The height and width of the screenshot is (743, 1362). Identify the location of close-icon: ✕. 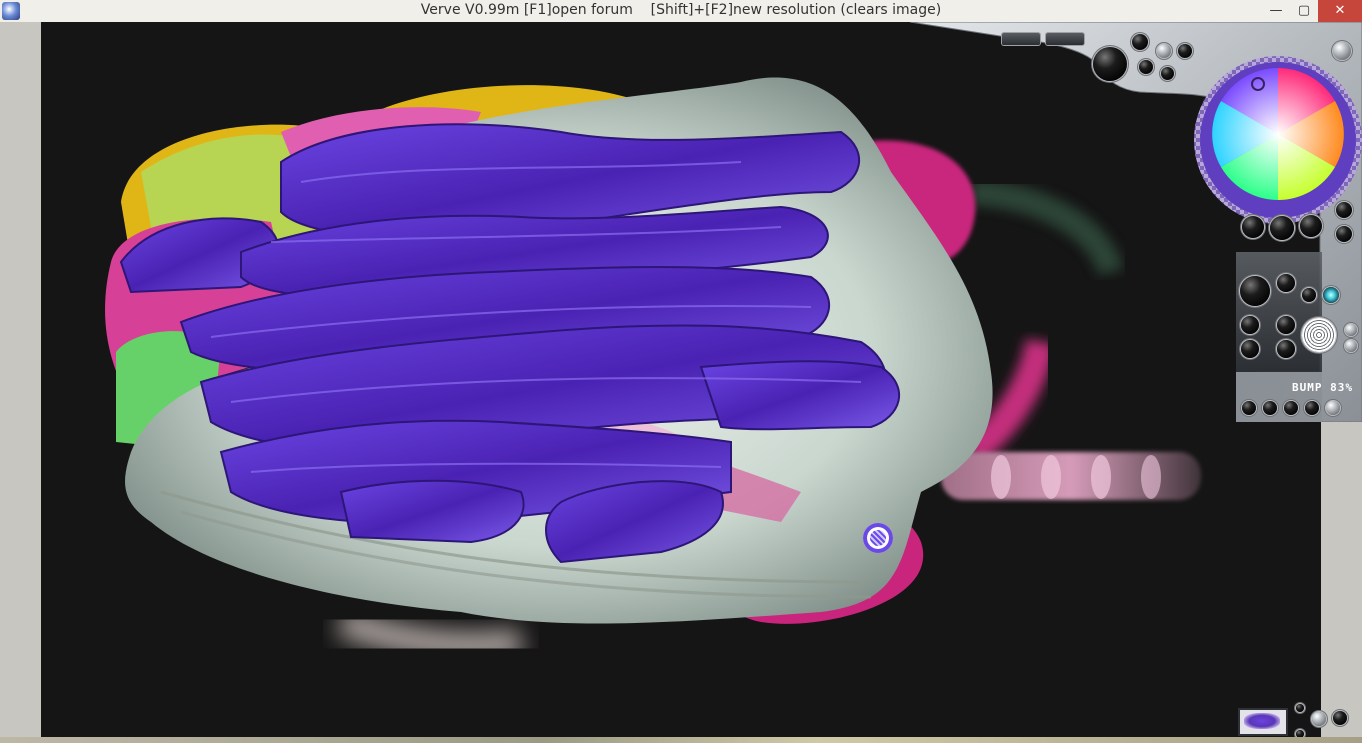
(1340, 10).